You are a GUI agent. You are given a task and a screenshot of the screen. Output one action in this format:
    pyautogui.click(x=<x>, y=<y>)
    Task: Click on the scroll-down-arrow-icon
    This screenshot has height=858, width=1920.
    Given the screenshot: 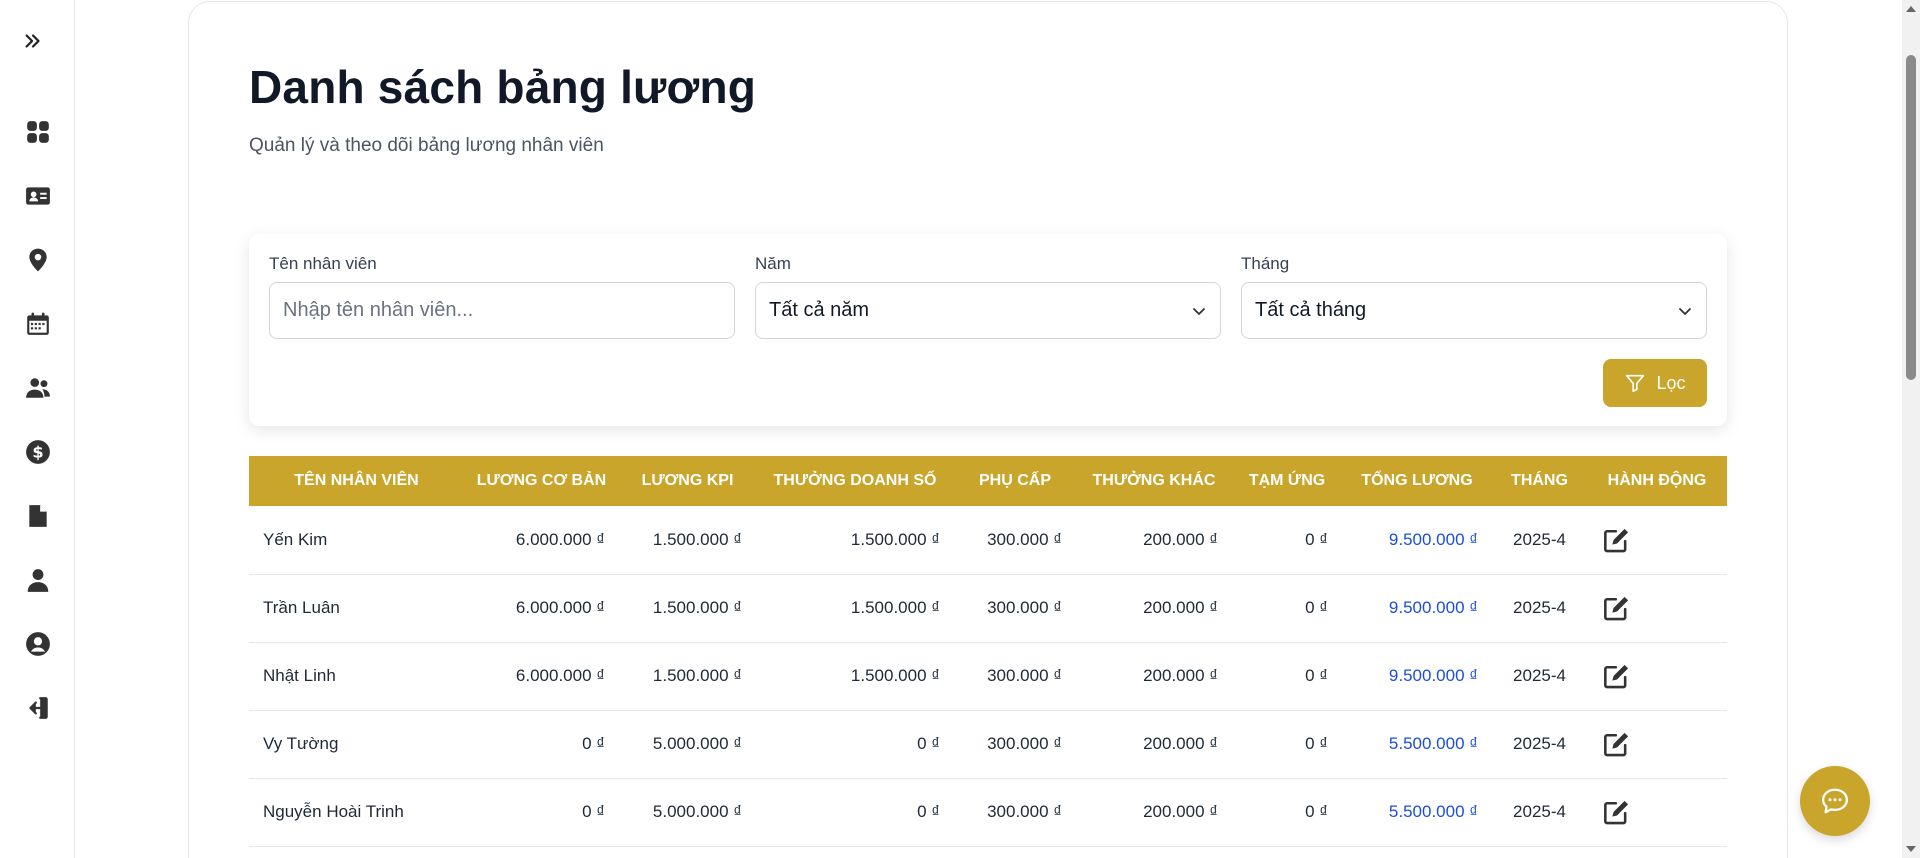 What is the action you would take?
    pyautogui.click(x=1911, y=849)
    